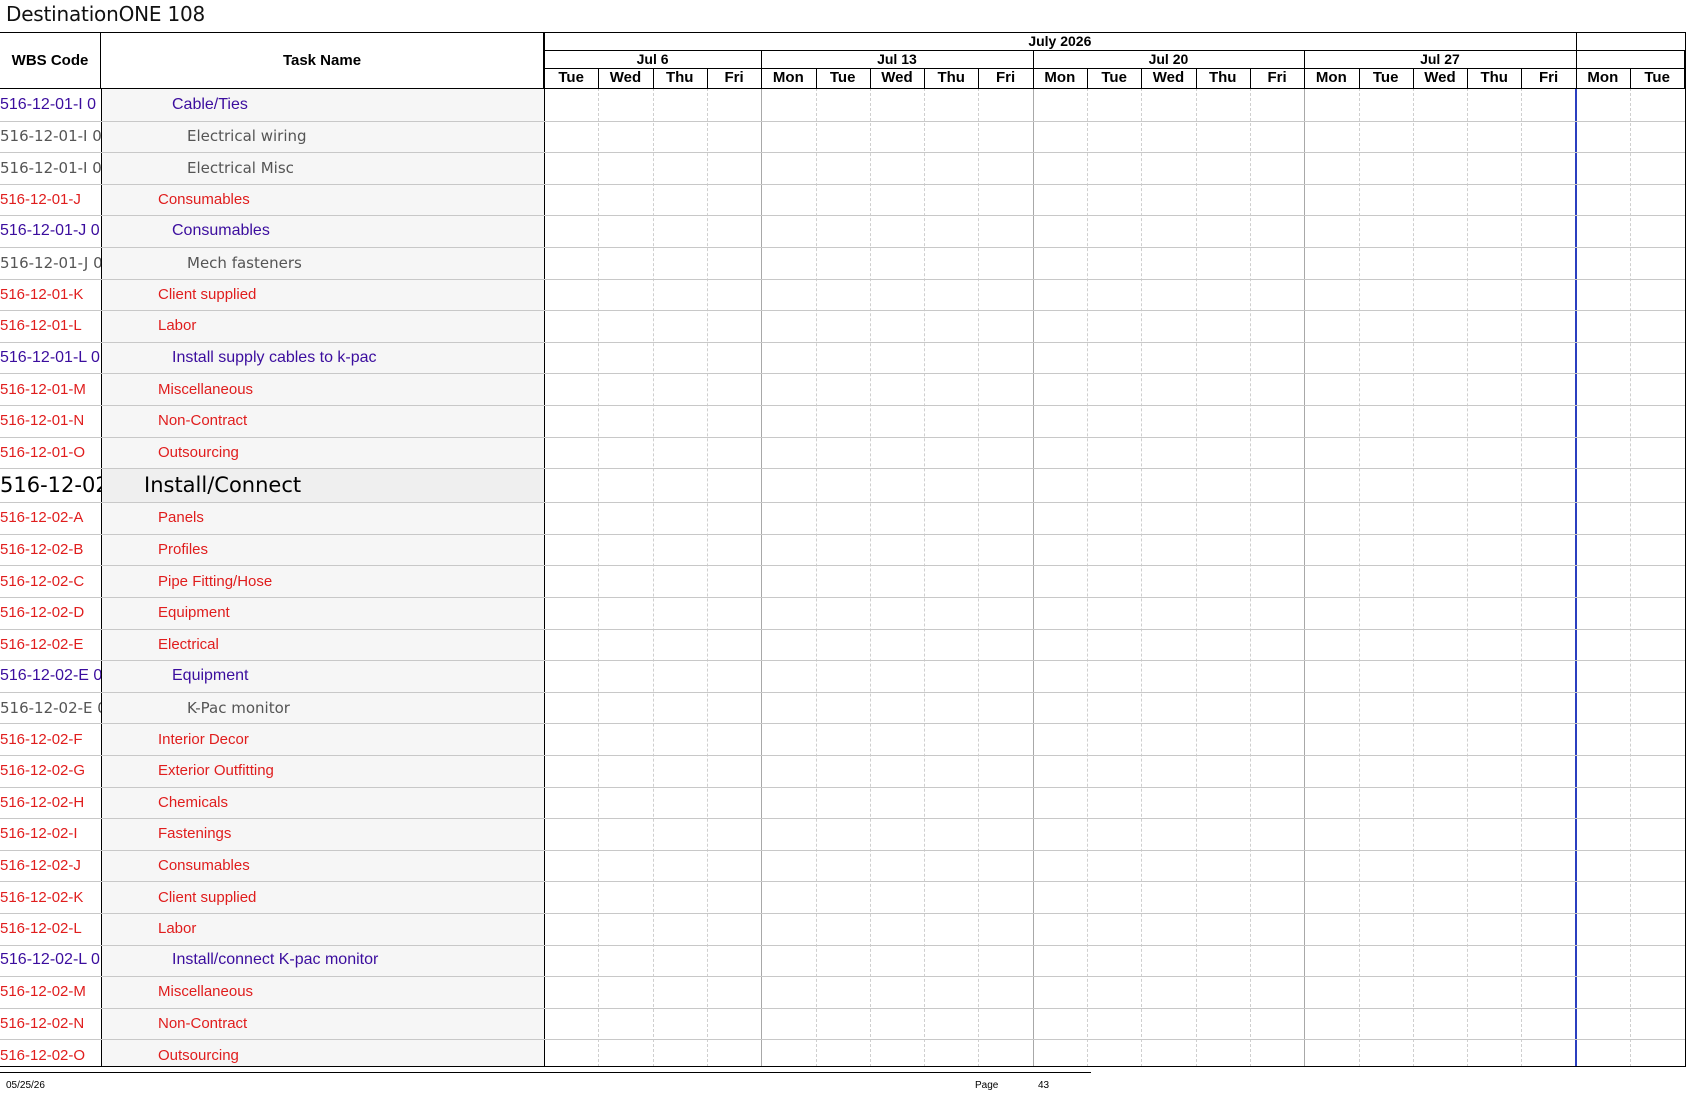 This screenshot has width=1687, height=1097. I want to click on footer-rule, so click(545, 1072).